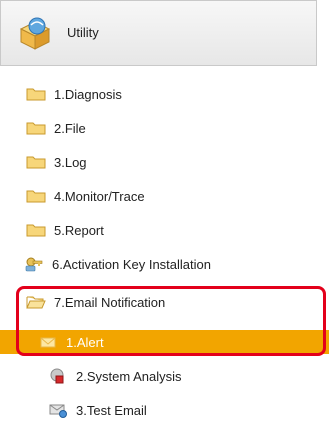  Describe the element at coordinates (34, 264) in the screenshot. I see `key-icon` at that location.